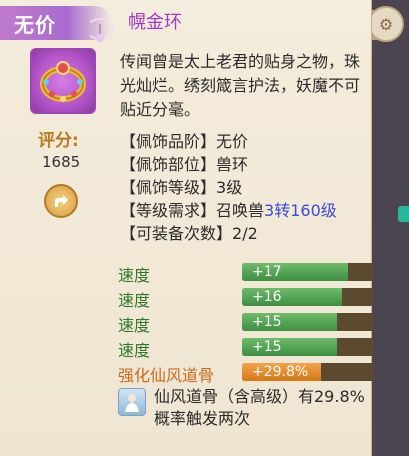  What do you see at coordinates (280, 372) in the screenshot?
I see `stat-value: +29.8%` at bounding box center [280, 372].